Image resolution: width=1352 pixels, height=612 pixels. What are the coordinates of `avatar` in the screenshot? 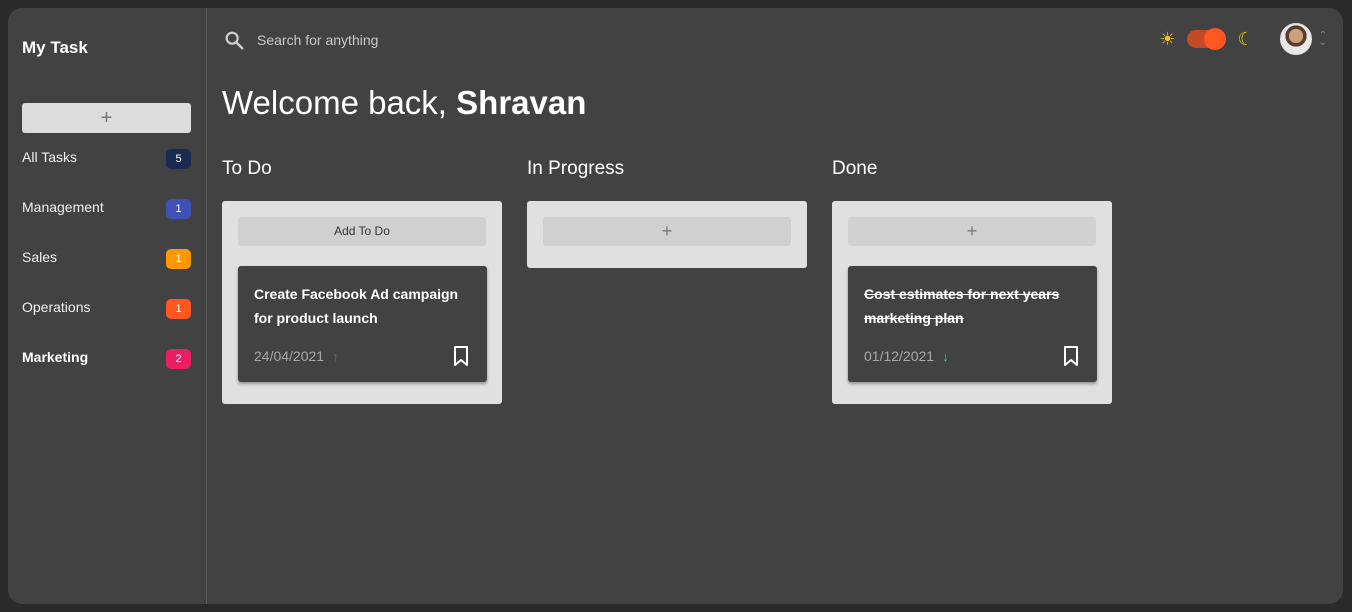 It's located at (1295, 39).